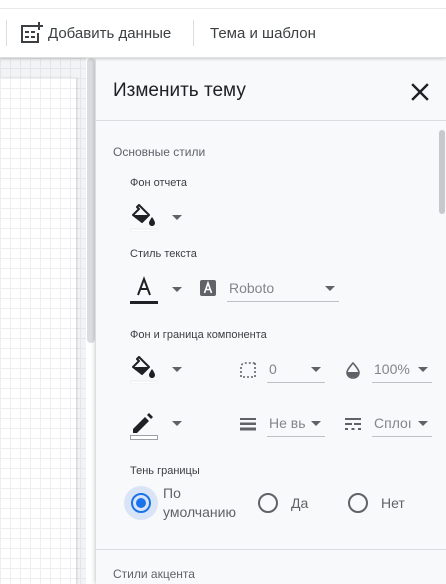 Image resolution: width=446 pixels, height=584 pixels. I want to click on text-style-label: Стиль текста, so click(163, 254).